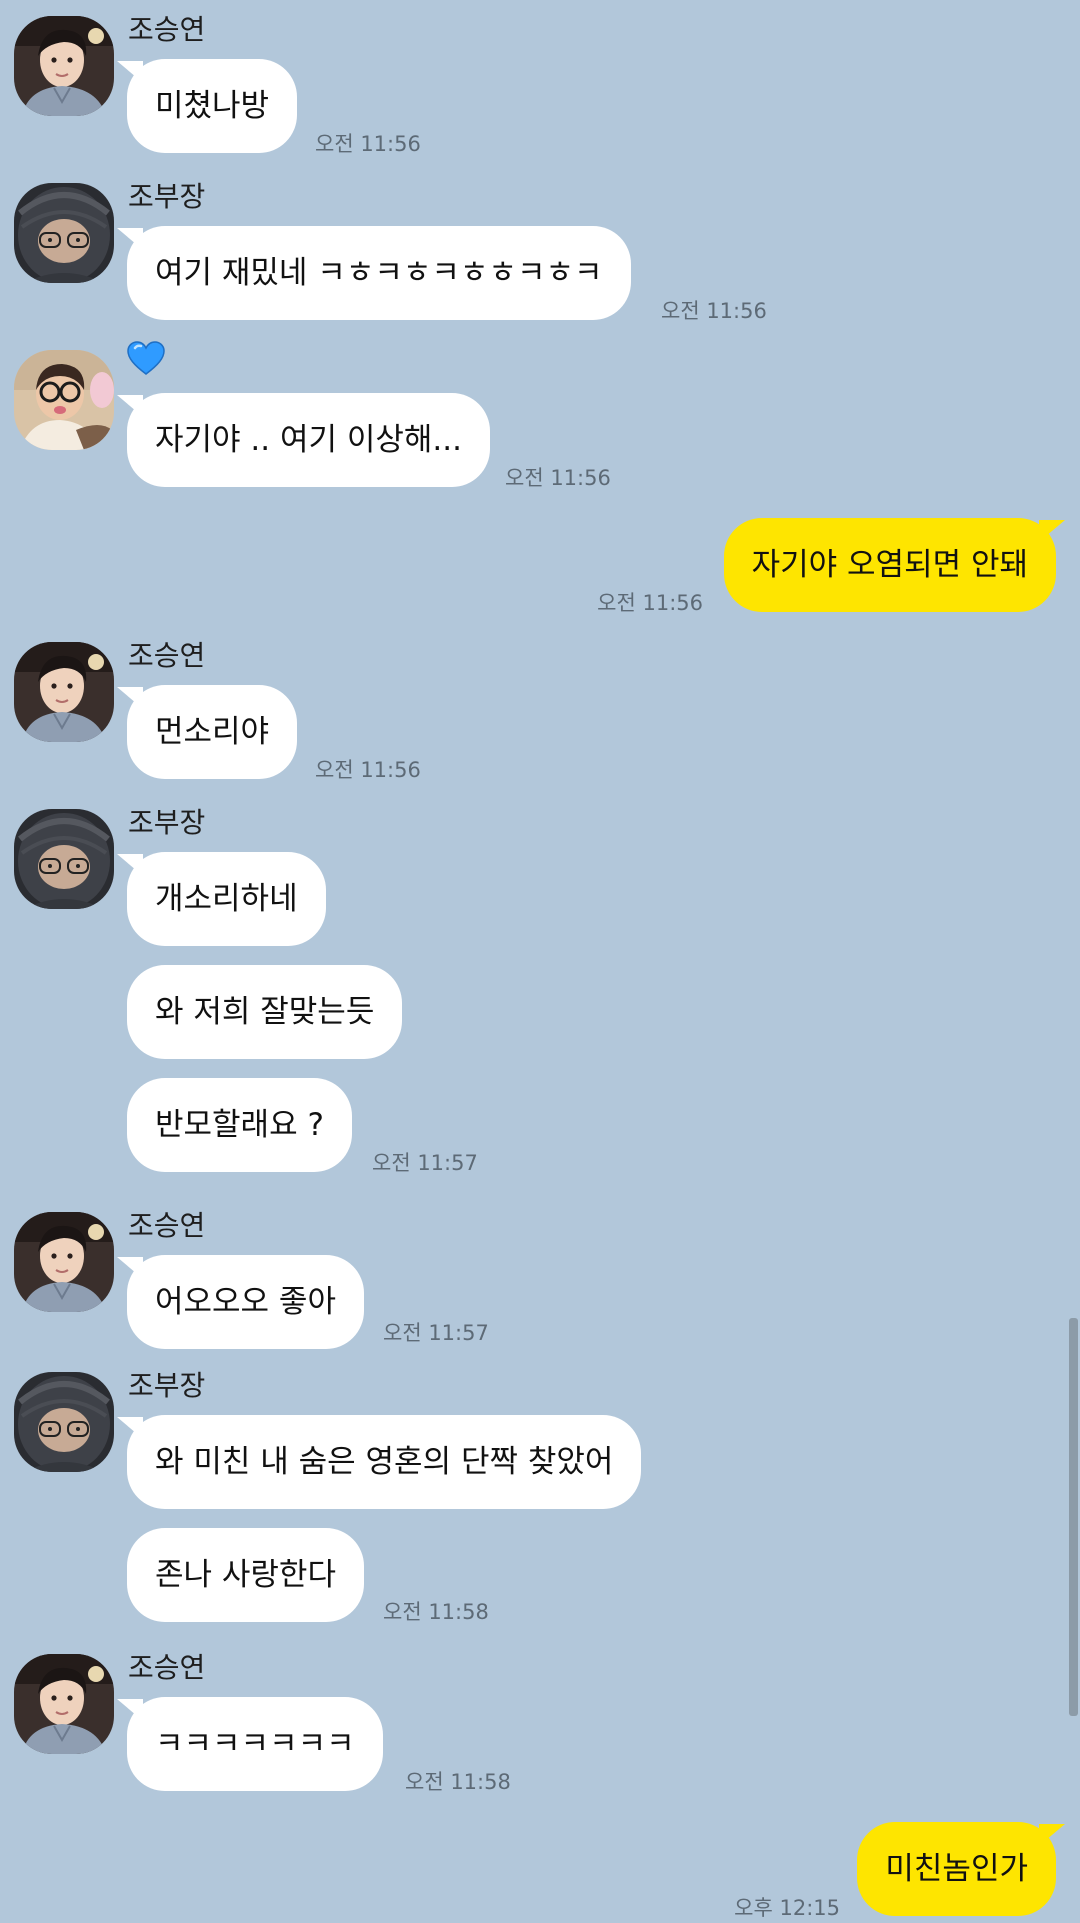 The image size is (1080, 1923). I want to click on message-bubble: 와 저희 잘맞는듯, so click(265, 1012).